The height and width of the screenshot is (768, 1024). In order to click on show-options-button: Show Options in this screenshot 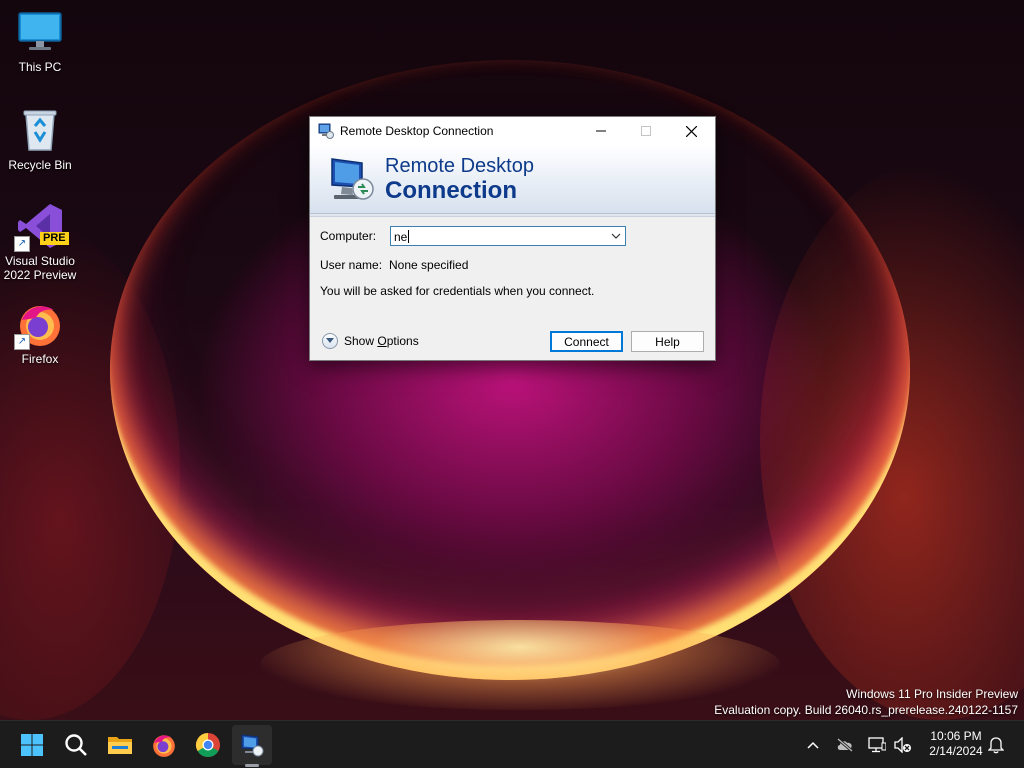, I will do `click(370, 341)`.